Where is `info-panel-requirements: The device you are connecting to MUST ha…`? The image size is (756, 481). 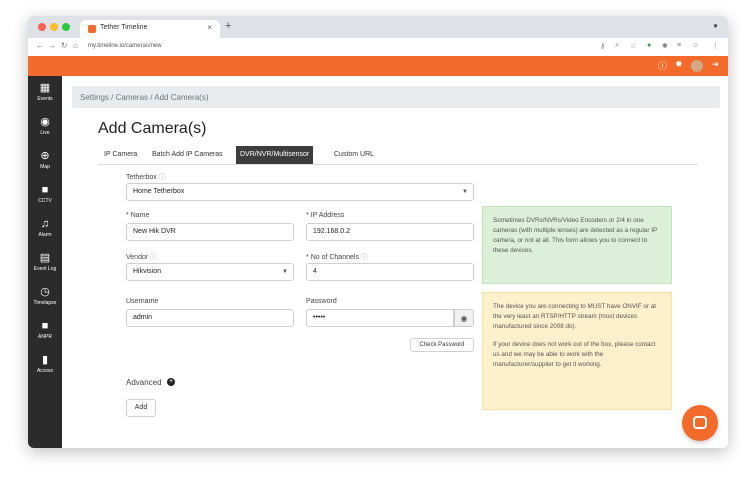 info-panel-requirements: The device you are connecting to MUST ha… is located at coordinates (577, 351).